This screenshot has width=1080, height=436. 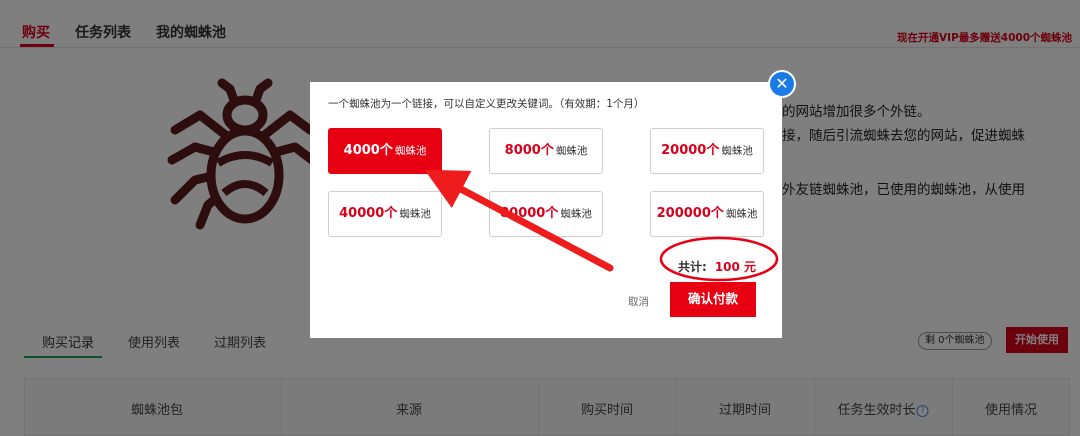 I want to click on modal-close-button: ✕, so click(x=782, y=84).